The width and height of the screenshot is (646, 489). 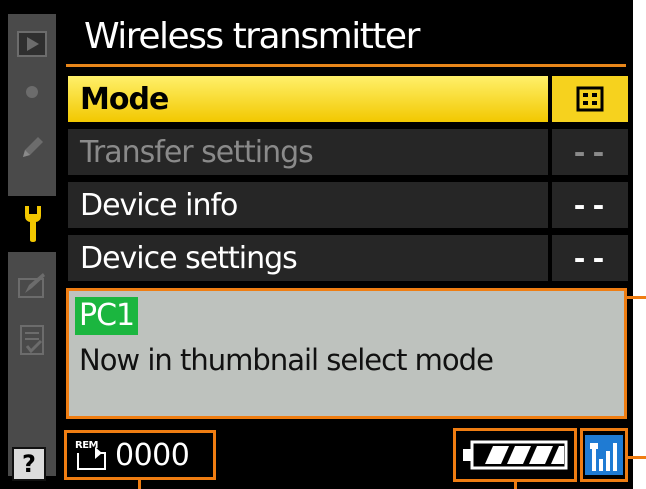 I want to click on menu-item-mode: Mode, so click(x=348, y=99).